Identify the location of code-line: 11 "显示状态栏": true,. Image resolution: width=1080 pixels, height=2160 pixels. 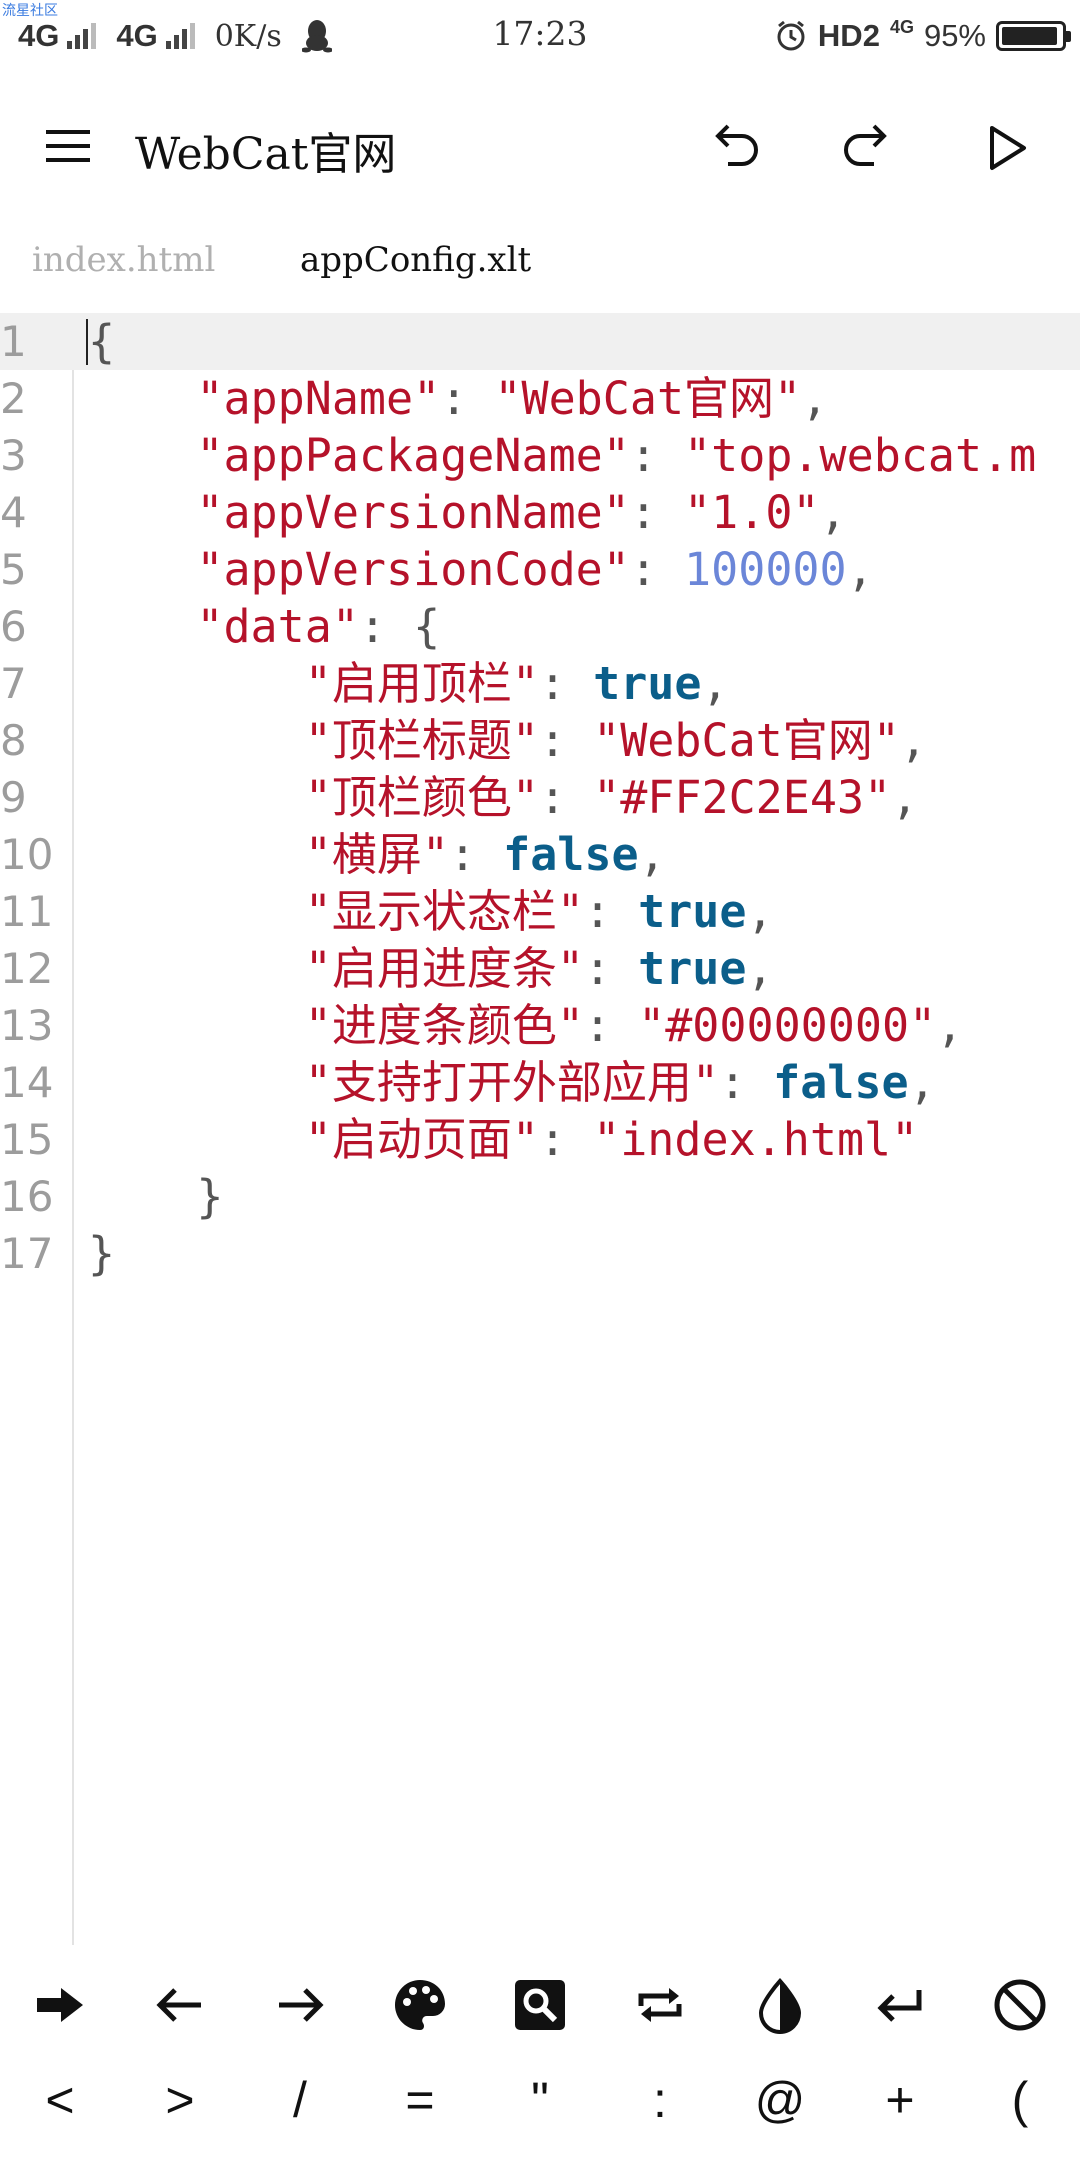
(540, 911).